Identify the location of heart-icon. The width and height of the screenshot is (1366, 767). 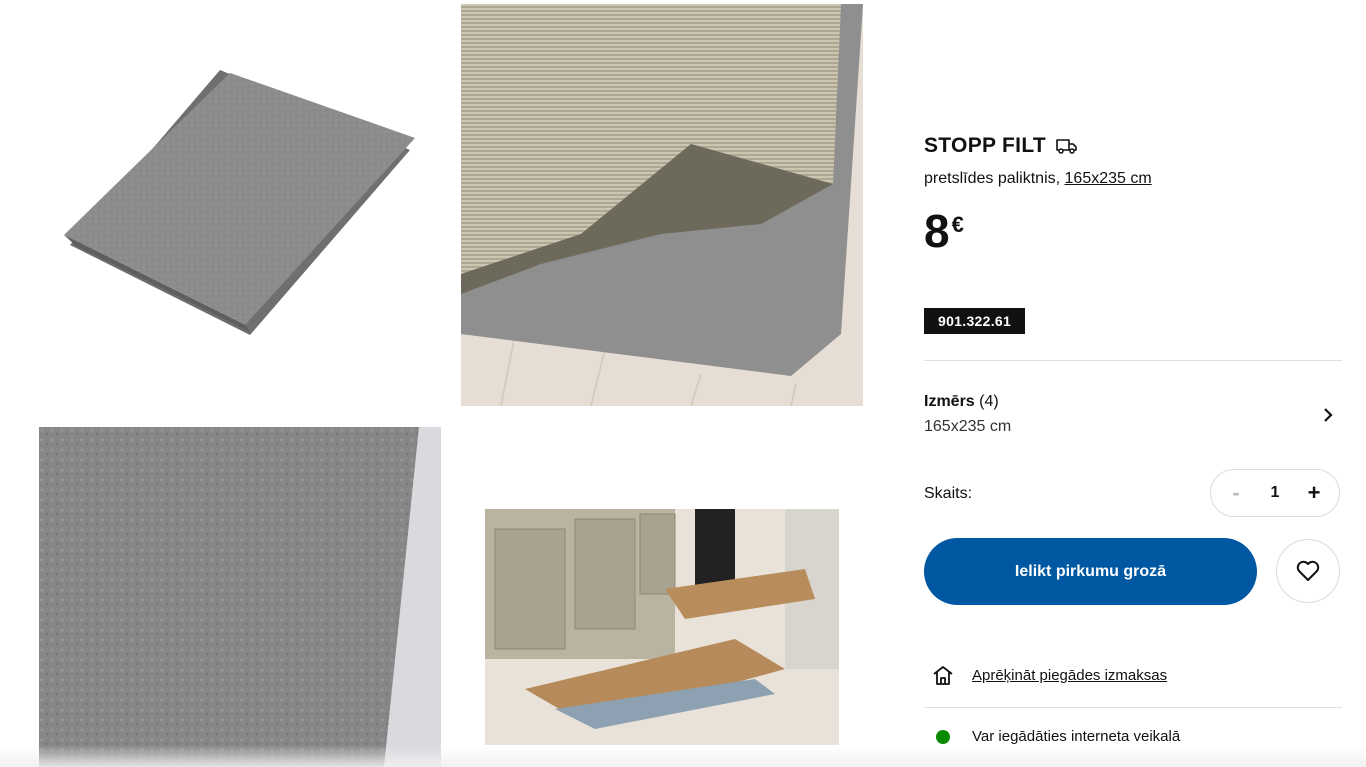
(1308, 570).